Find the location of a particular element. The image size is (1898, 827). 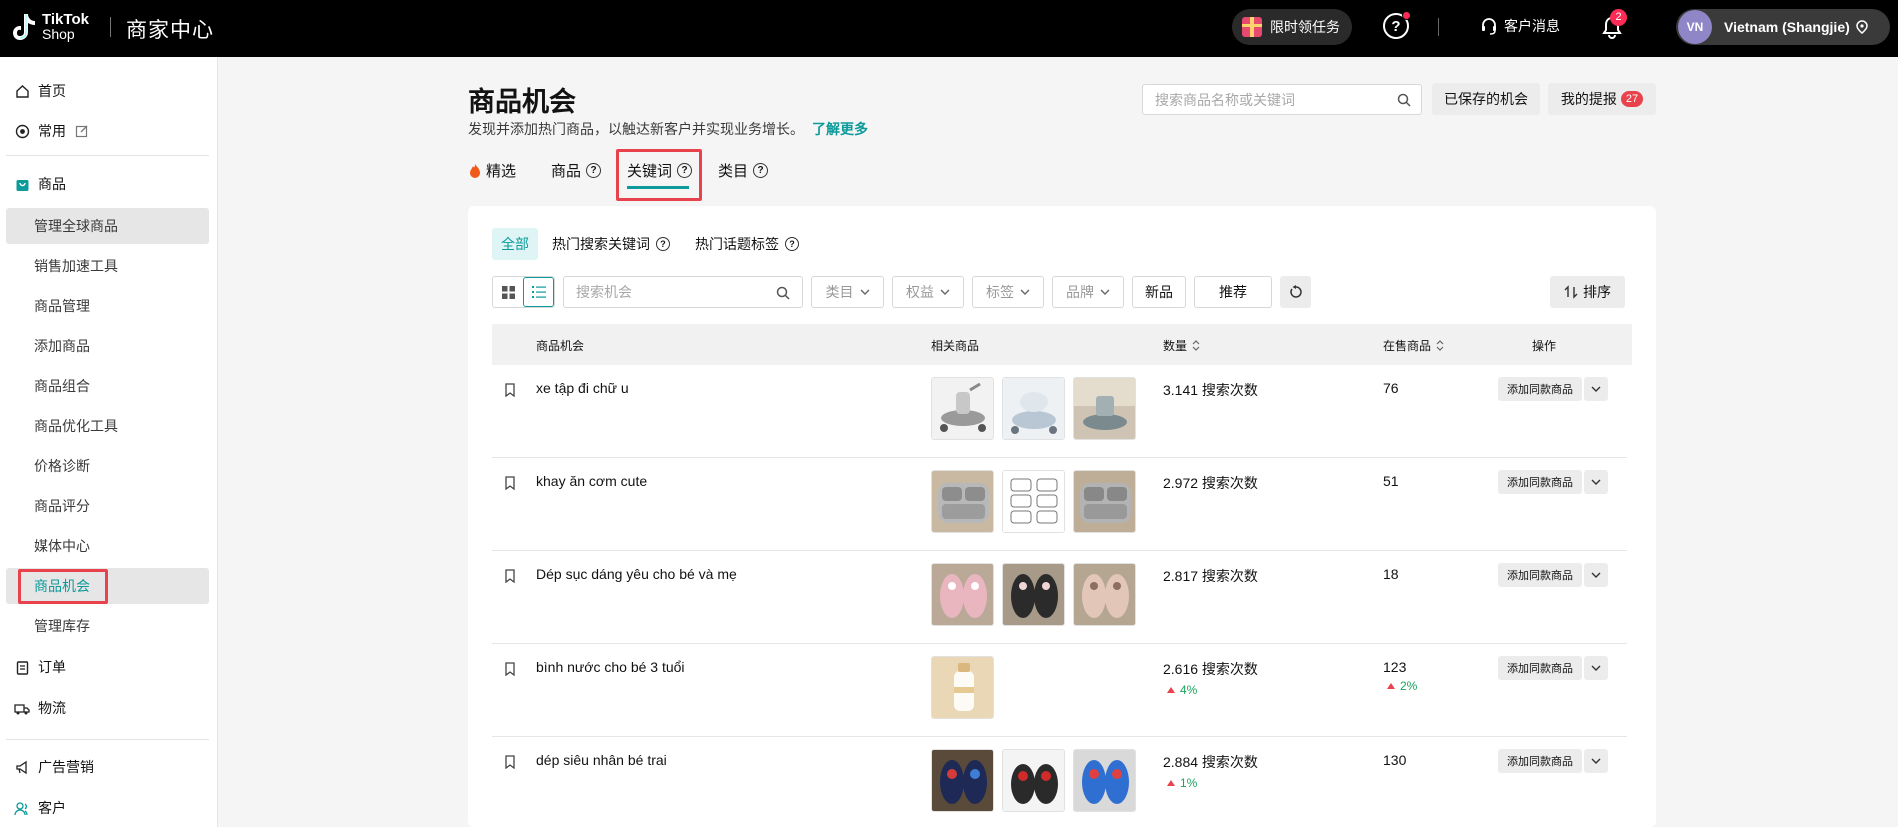

tab-products: 商品? is located at coordinates (576, 170).